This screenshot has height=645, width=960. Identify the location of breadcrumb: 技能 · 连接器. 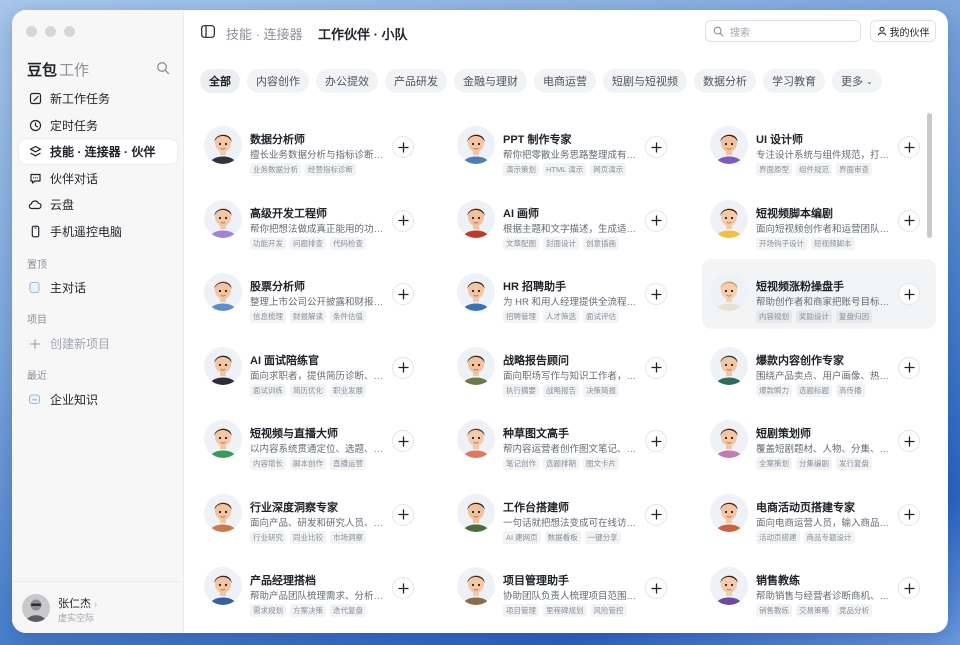
(264, 33).